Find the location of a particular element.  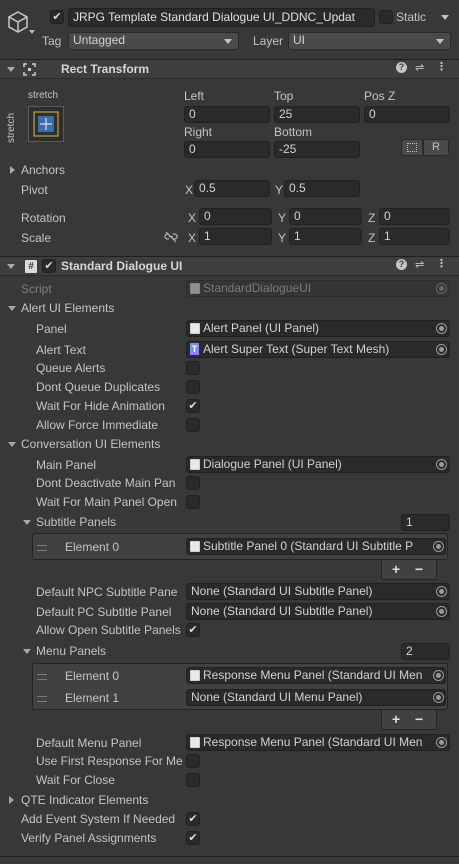

raw-edit-button: R is located at coordinates (436, 147).